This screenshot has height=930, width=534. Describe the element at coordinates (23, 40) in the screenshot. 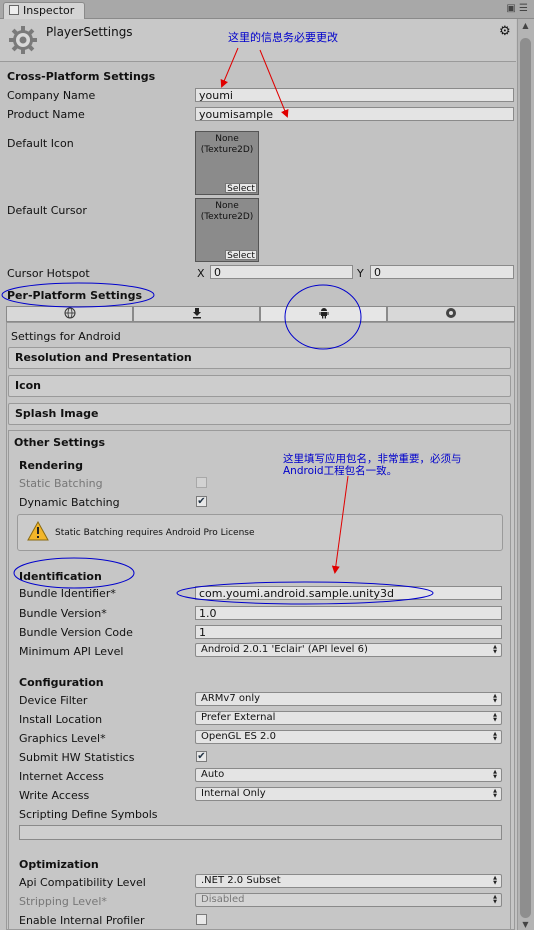

I see `player-settings-gear-icon` at that location.